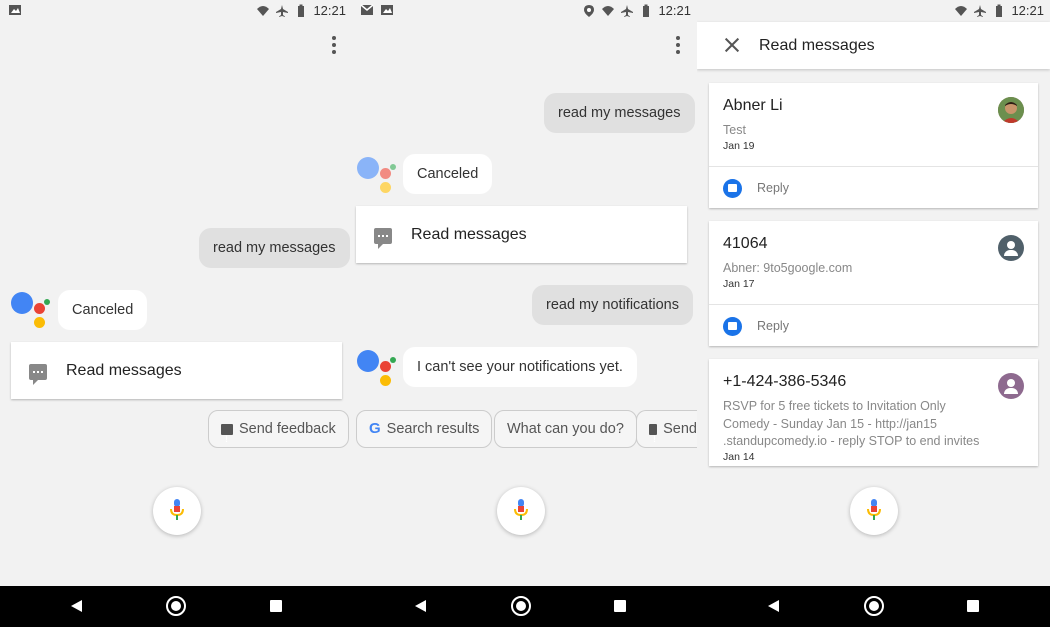 The width and height of the screenshot is (1050, 627). Describe the element at coordinates (788, 268) in the screenshot. I see `message-preview: Abner: 9to5google.com` at that location.